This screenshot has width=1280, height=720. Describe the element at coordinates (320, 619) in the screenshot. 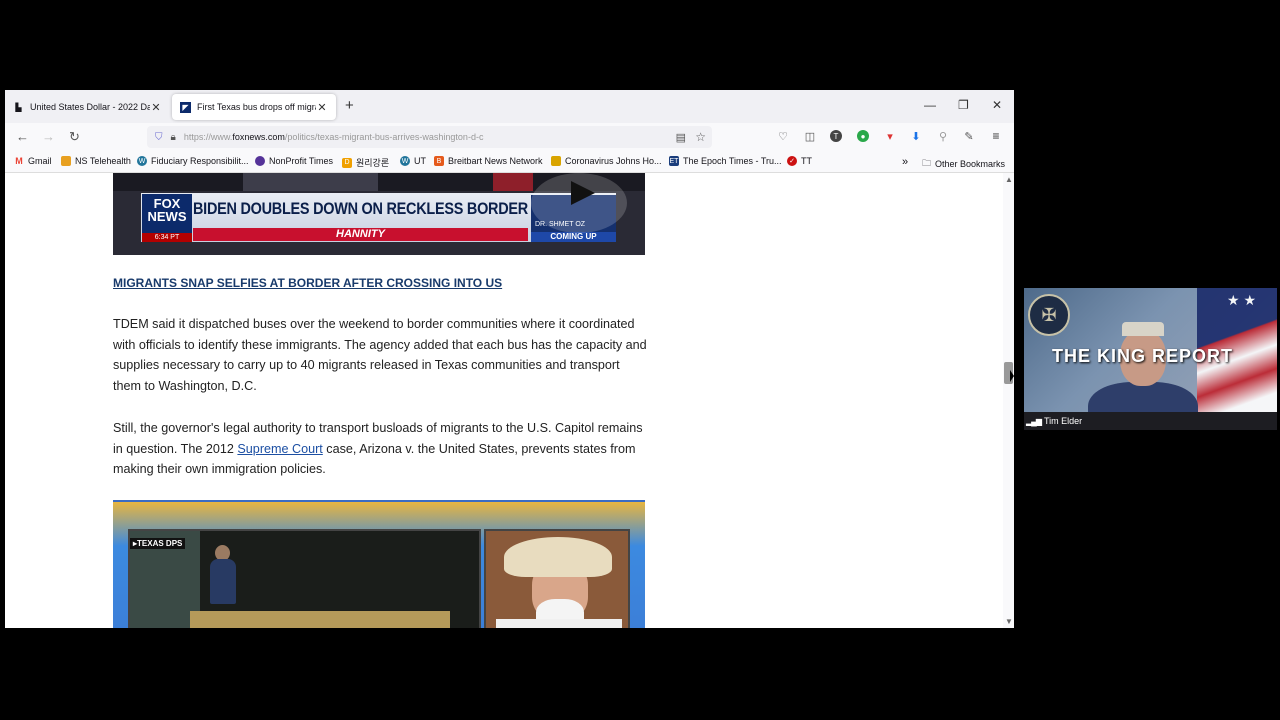

I see `video-boat` at that location.